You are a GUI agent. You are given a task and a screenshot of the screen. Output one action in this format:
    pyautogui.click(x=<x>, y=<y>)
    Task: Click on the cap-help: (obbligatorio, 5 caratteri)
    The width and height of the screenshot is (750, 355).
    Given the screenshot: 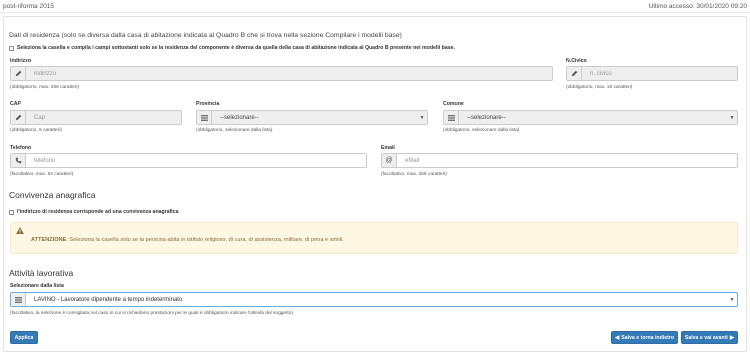 What is the action you would take?
    pyautogui.click(x=36, y=130)
    